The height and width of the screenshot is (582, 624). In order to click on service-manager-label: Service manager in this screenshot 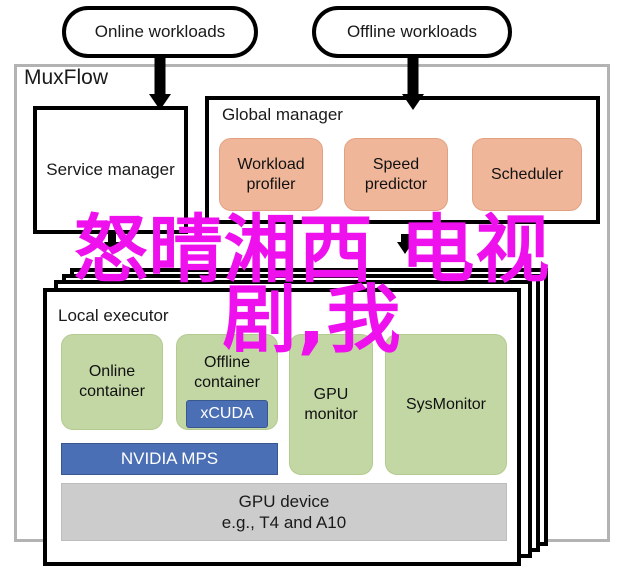, I will do `click(110, 170)`.